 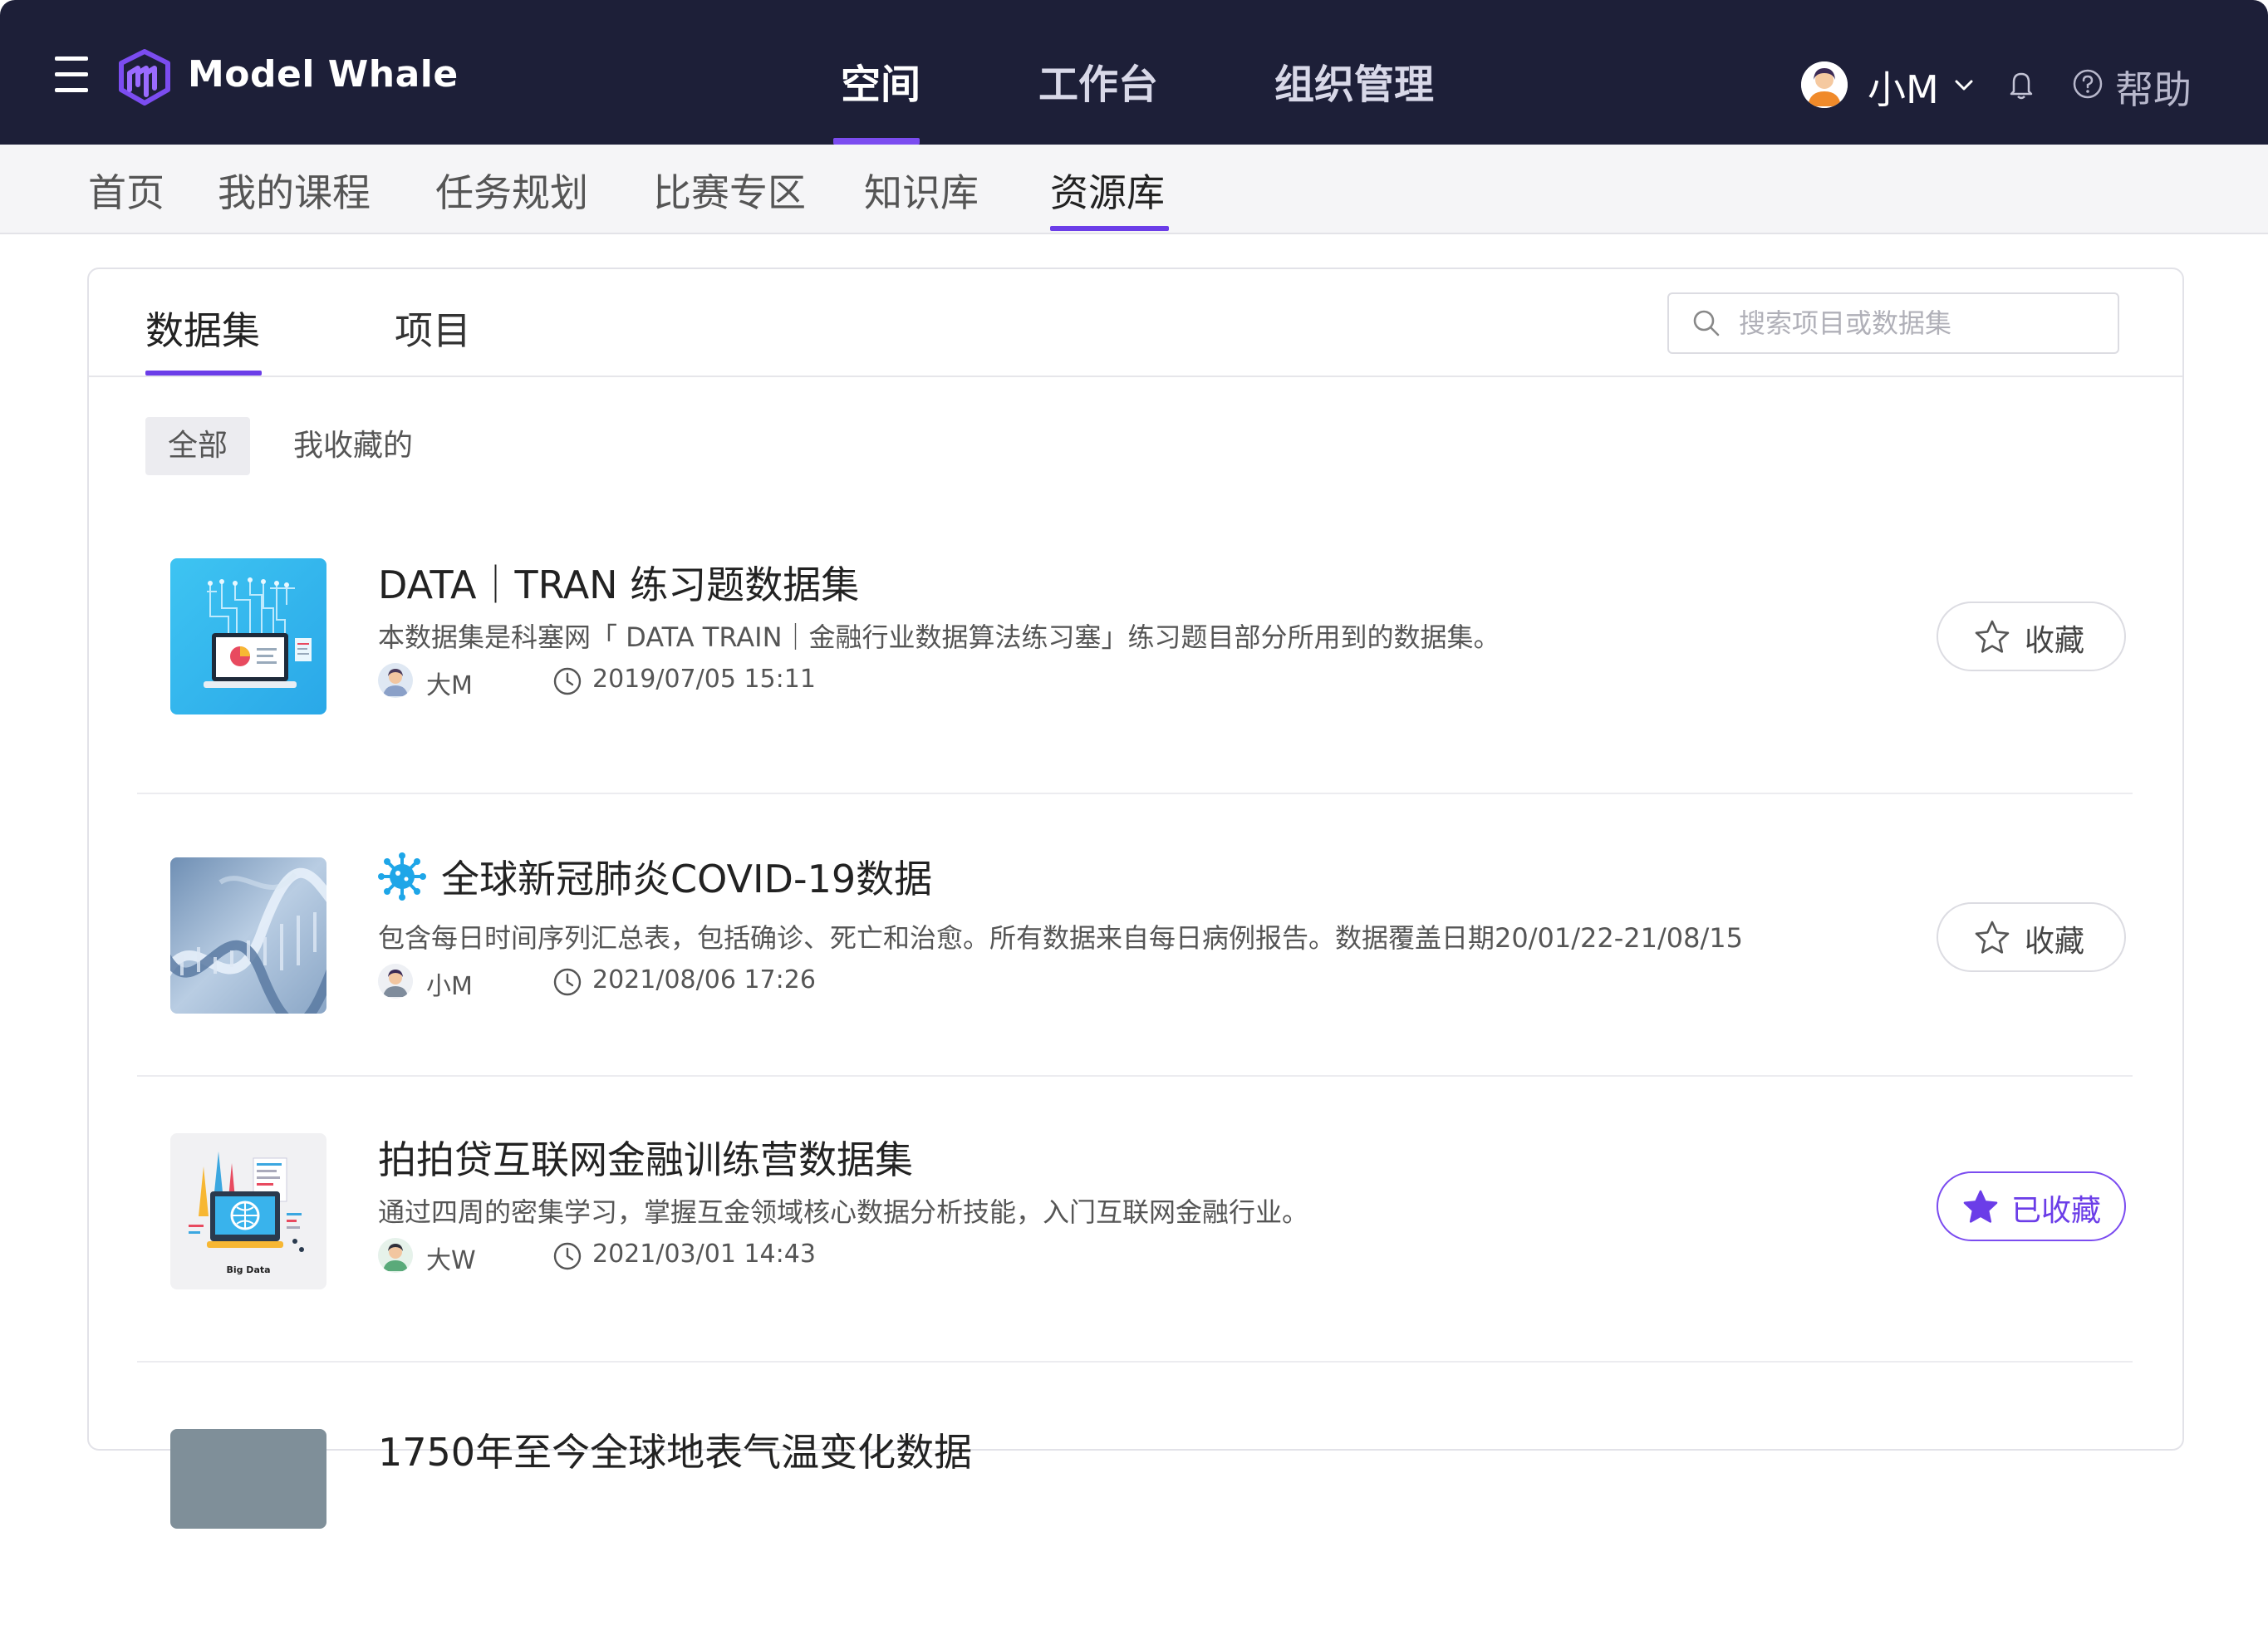 What do you see at coordinates (618, 582) in the screenshot?
I see `dataset-title: DATA｜TRAN 练习题数据集` at bounding box center [618, 582].